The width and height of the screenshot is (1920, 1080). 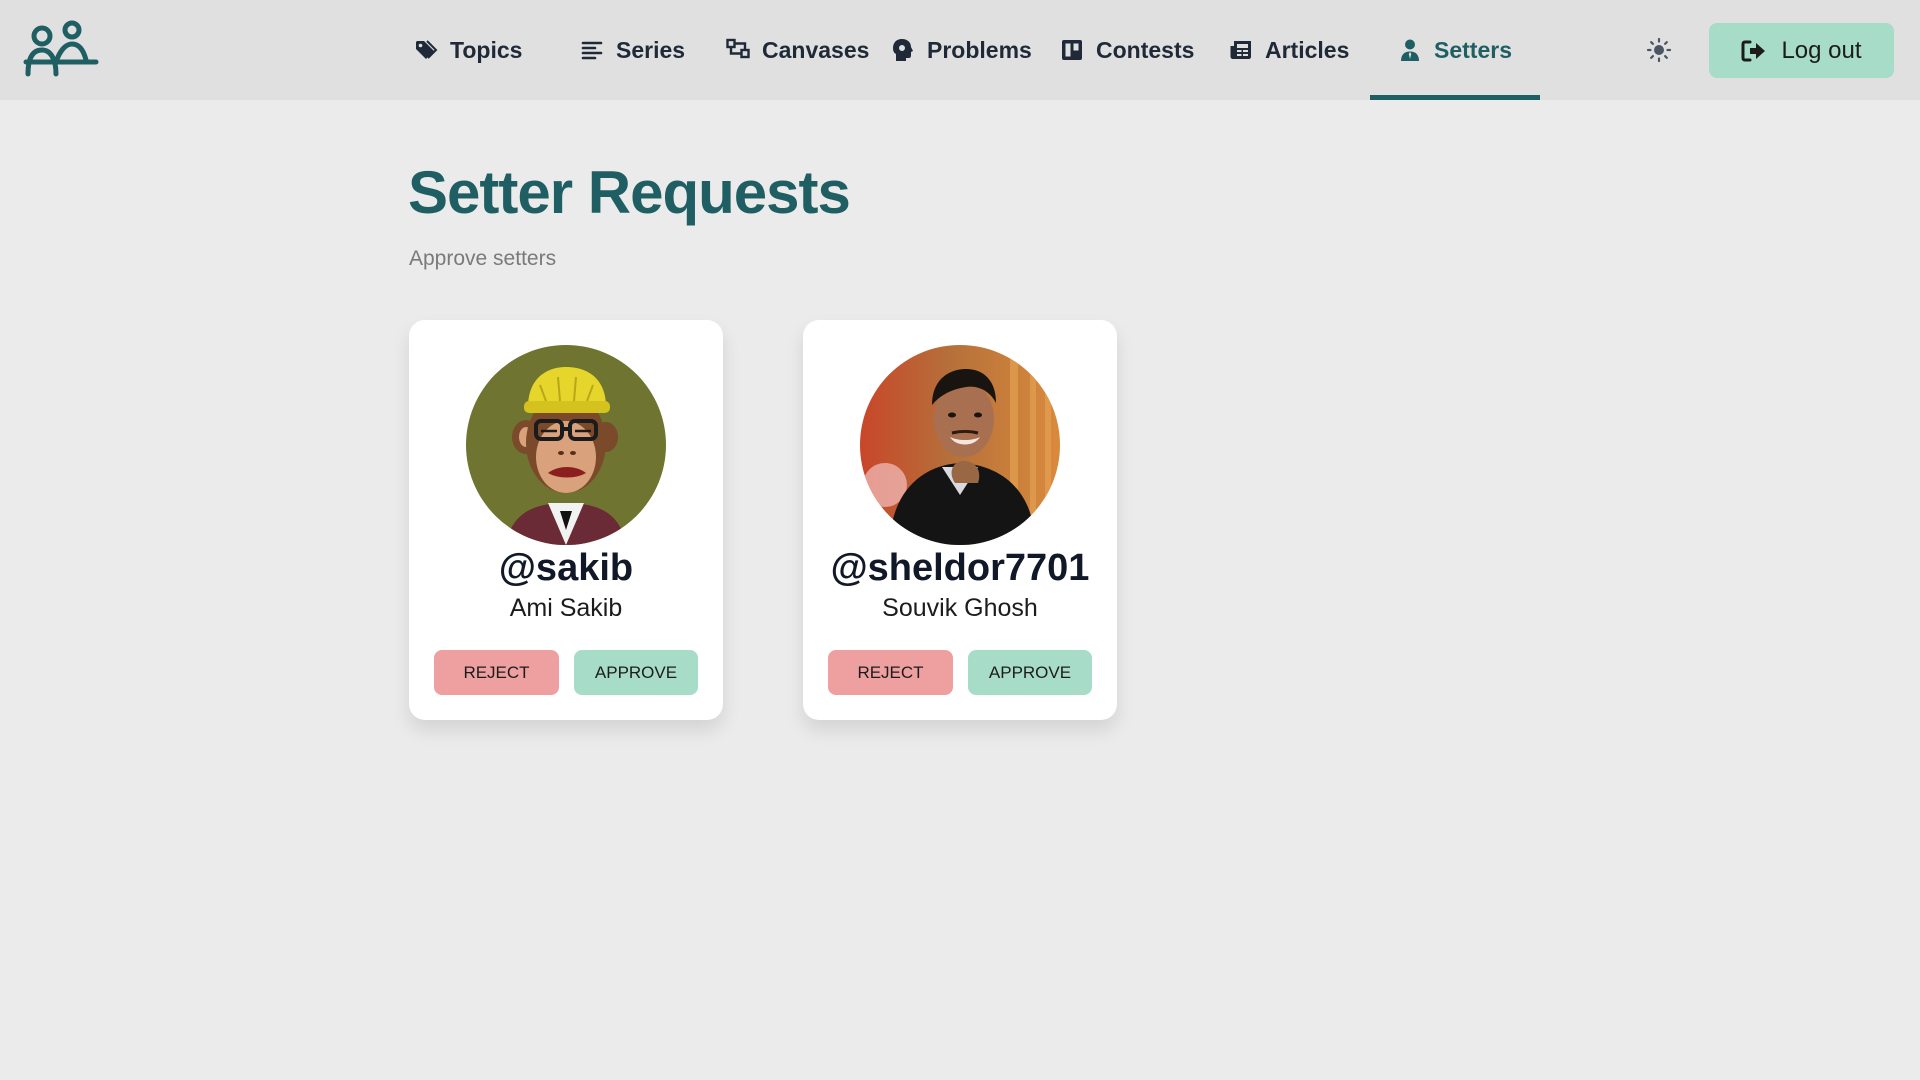 I want to click on photo-avatar-icon, so click(x=960, y=445).